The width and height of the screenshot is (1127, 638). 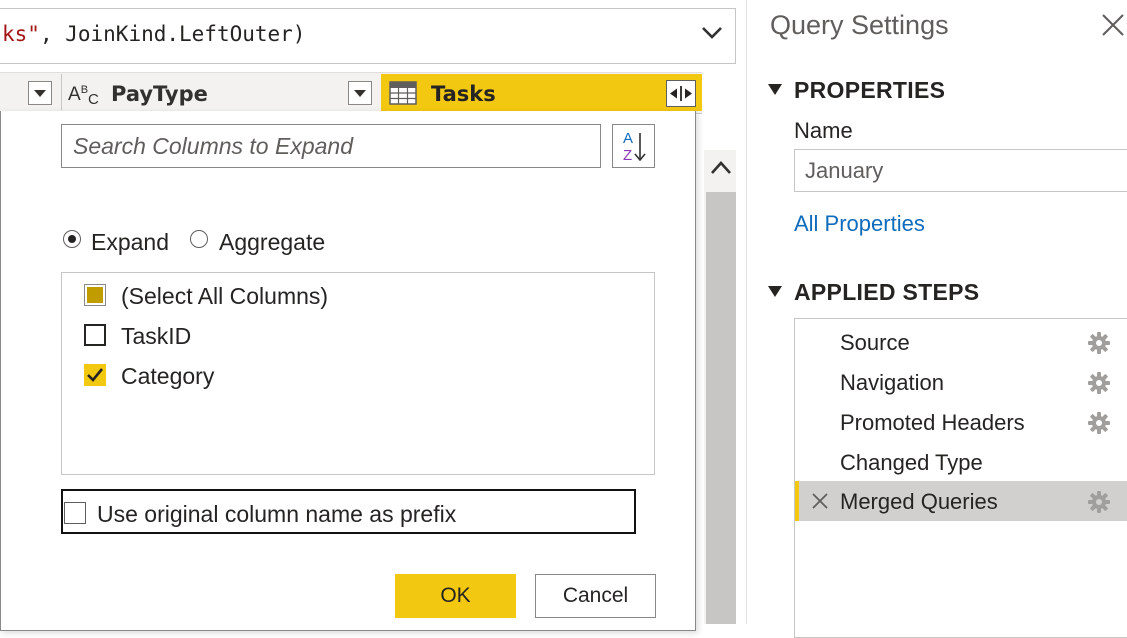 I want to click on collapse-applied-steps-icon, so click(x=775, y=291).